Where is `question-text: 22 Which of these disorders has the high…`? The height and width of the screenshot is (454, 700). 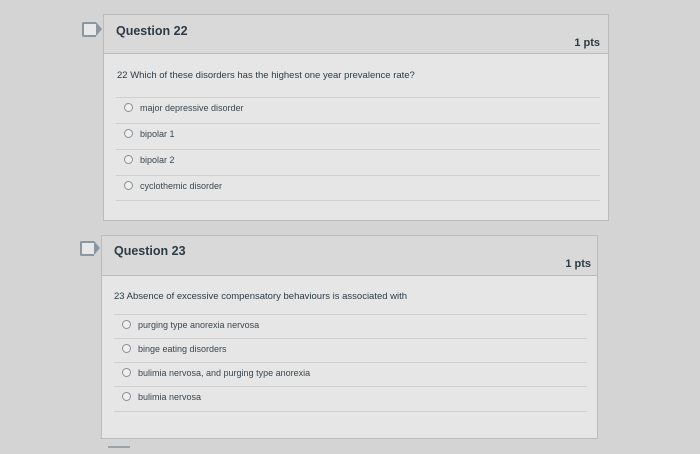 question-text: 22 Which of these disorders has the high… is located at coordinates (266, 75).